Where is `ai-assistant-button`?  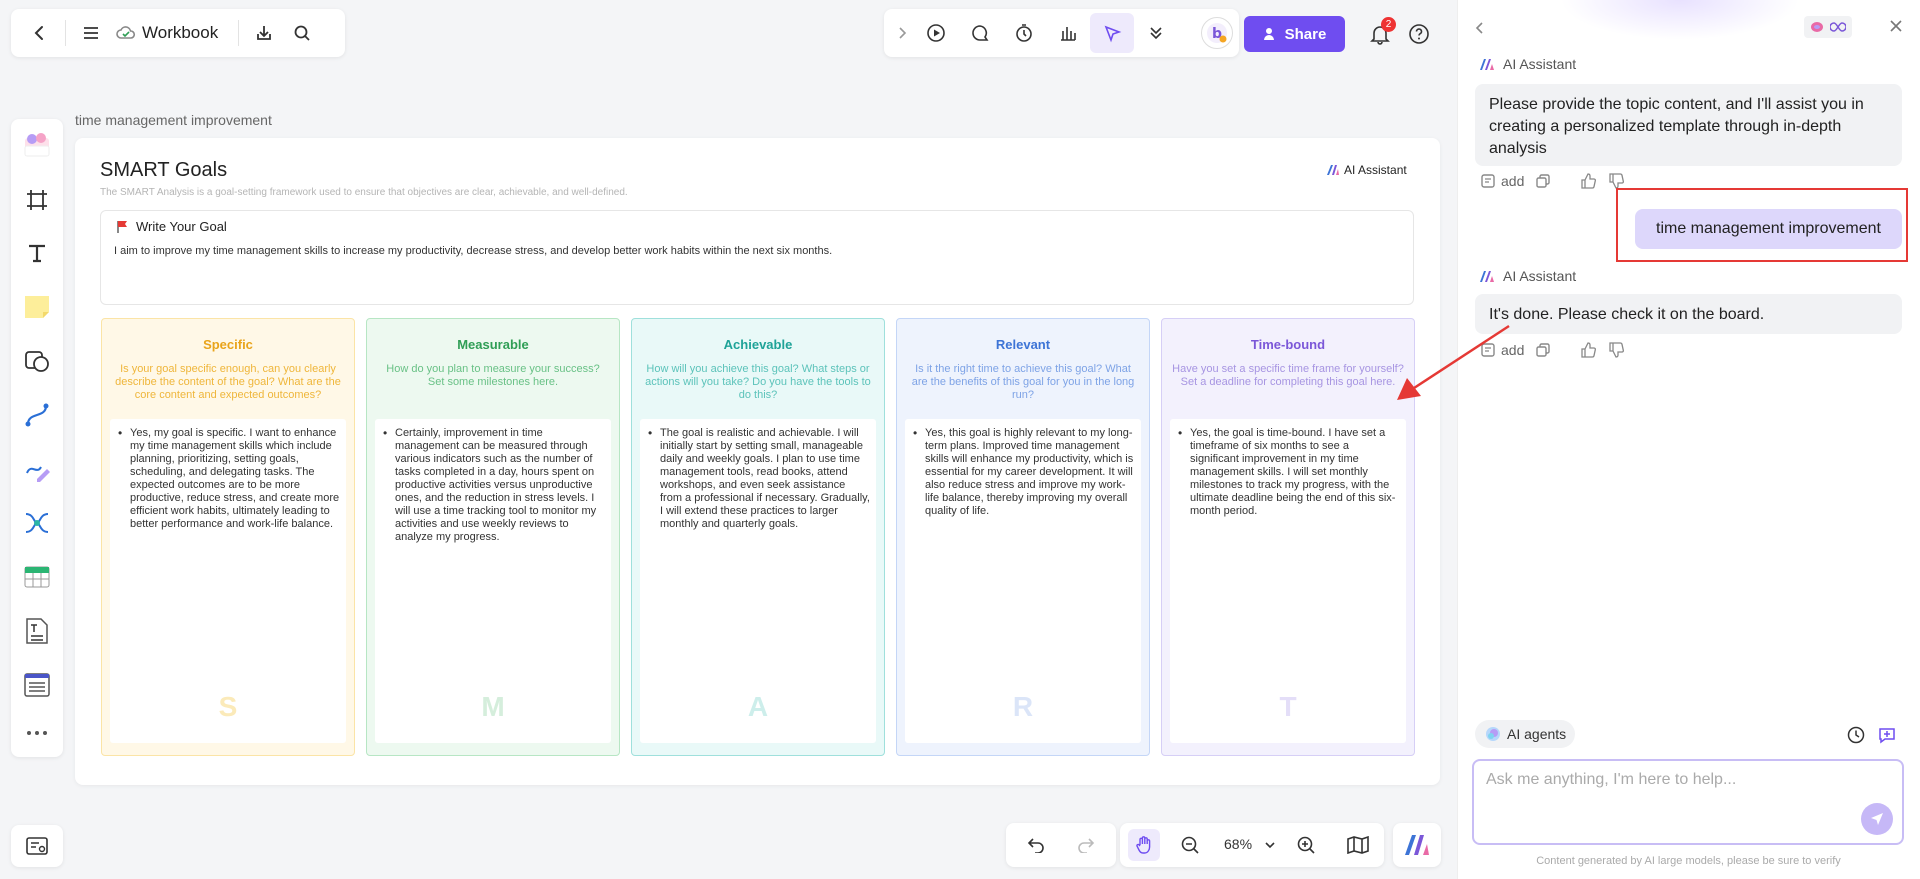 ai-assistant-button is located at coordinates (1417, 845).